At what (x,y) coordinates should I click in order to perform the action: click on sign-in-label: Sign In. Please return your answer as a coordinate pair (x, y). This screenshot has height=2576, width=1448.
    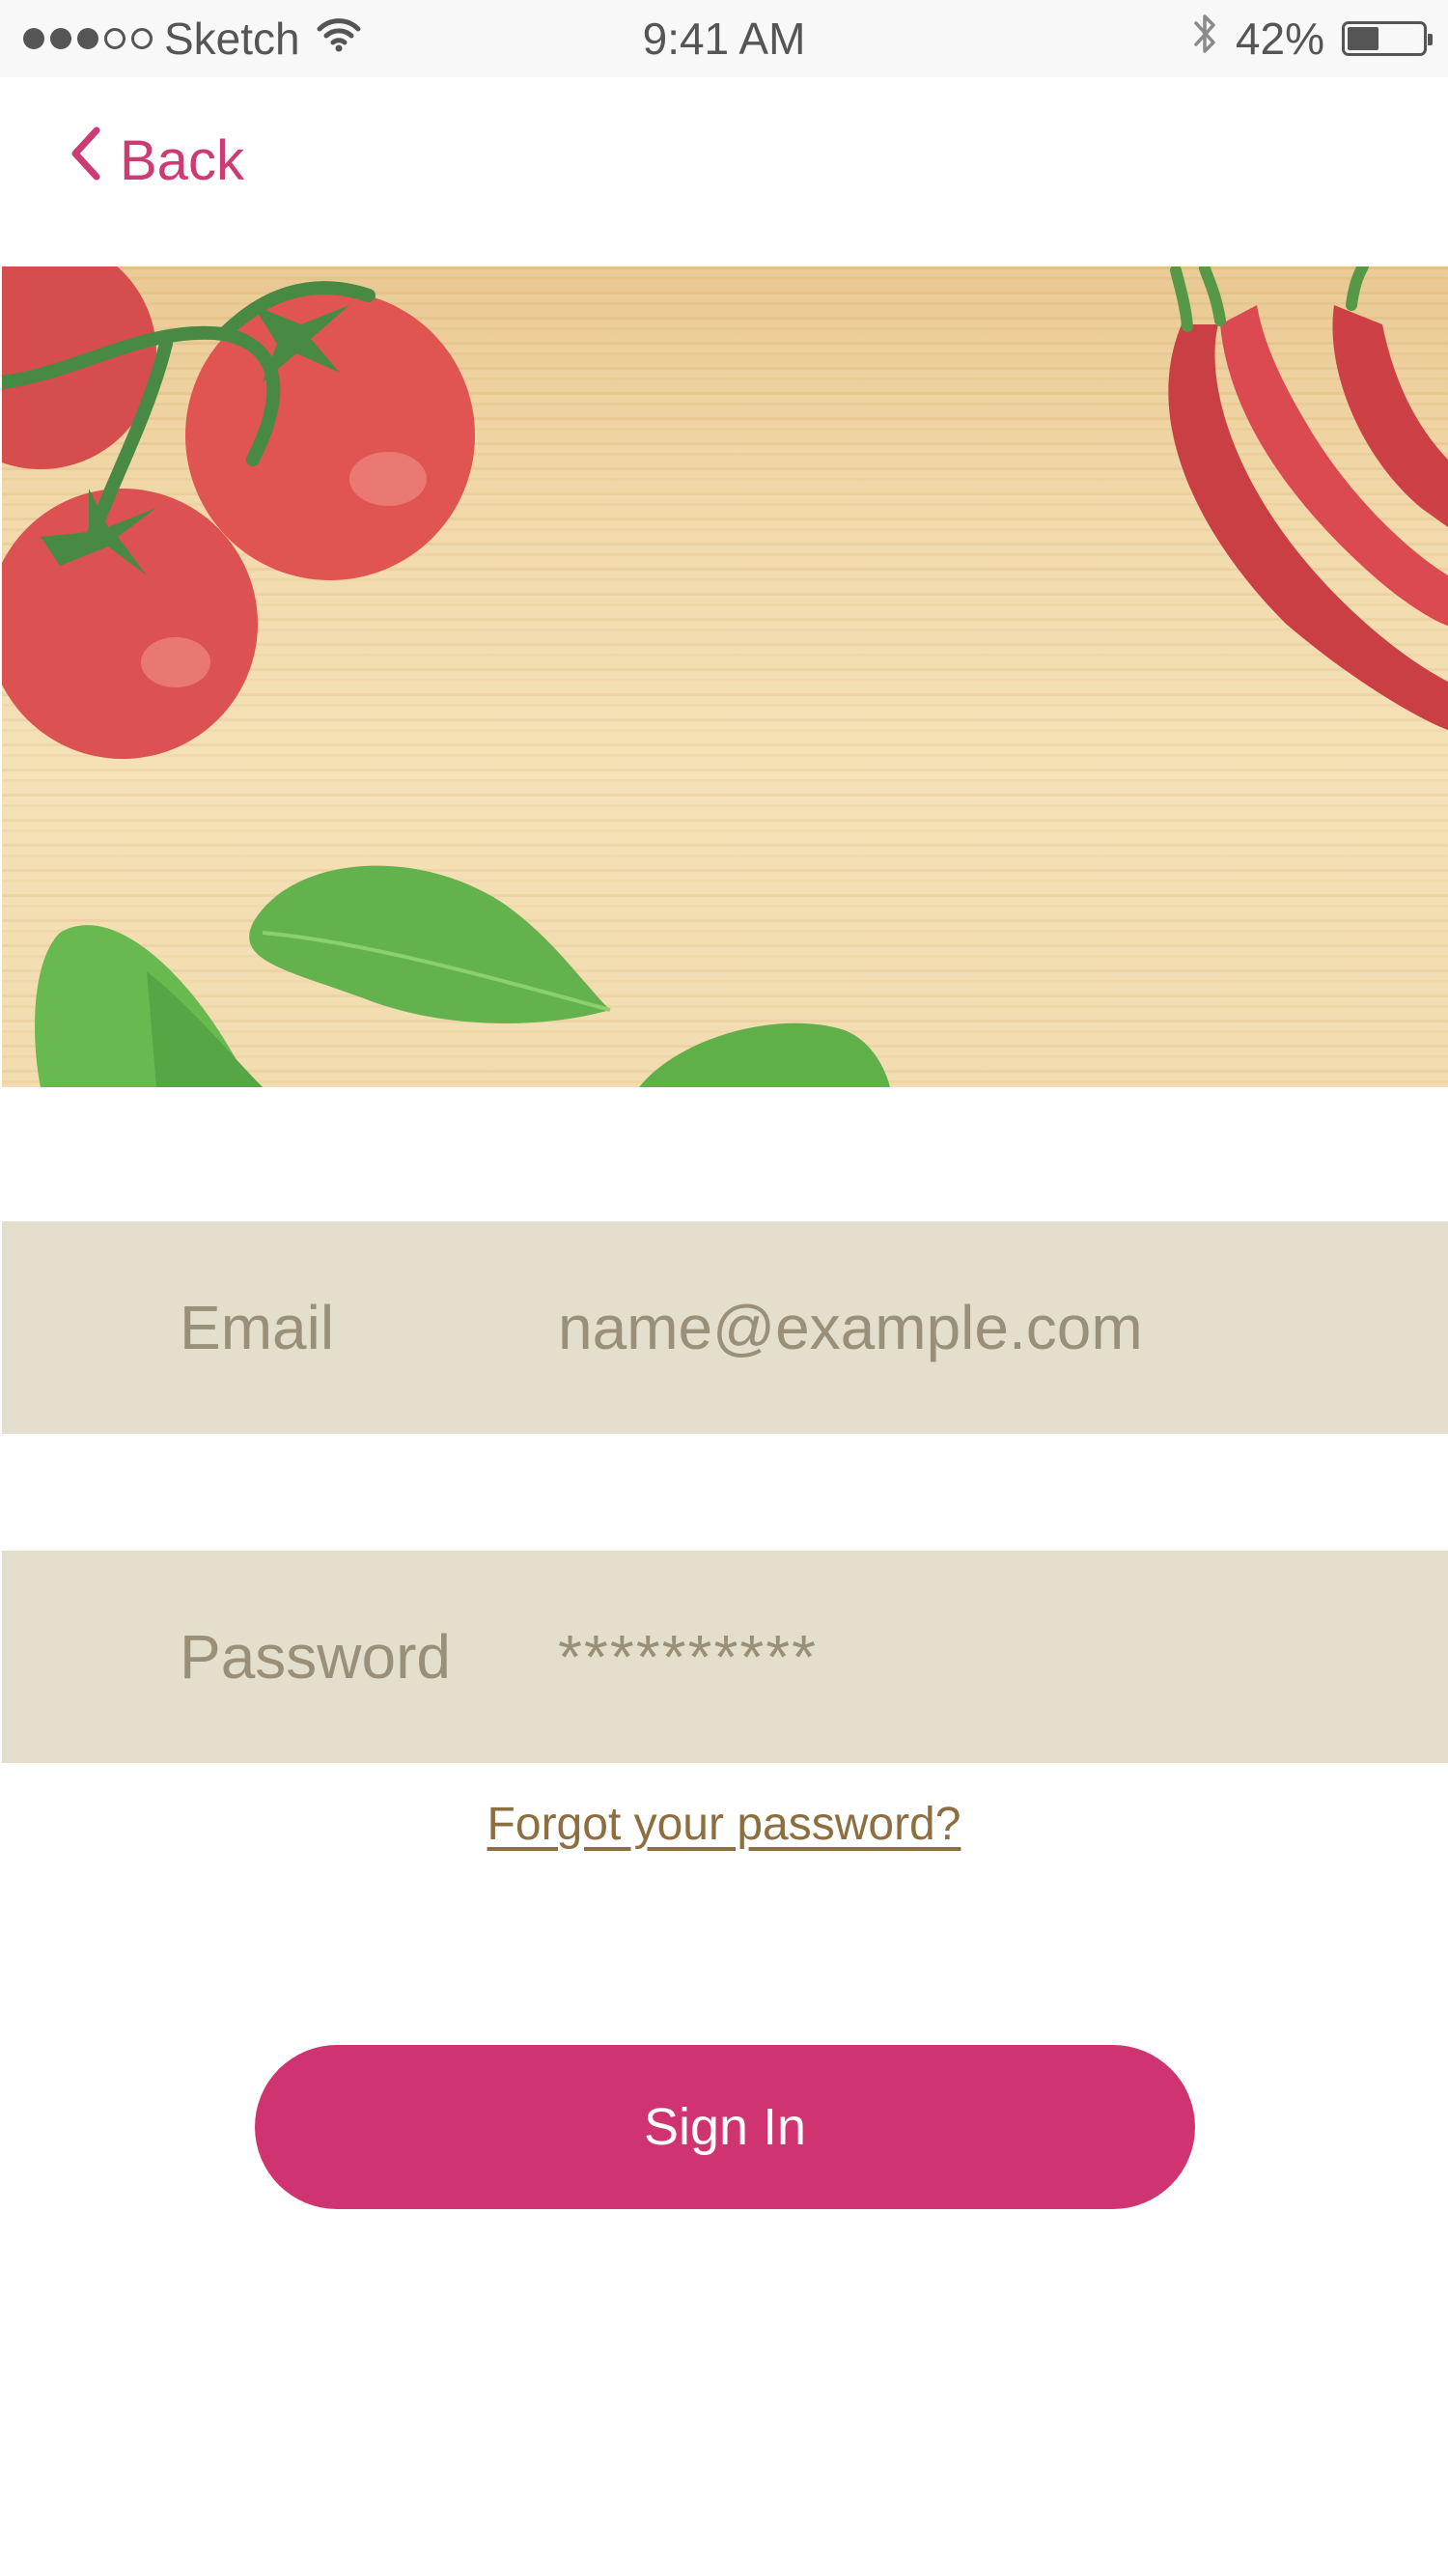
    Looking at the image, I should click on (725, 2127).